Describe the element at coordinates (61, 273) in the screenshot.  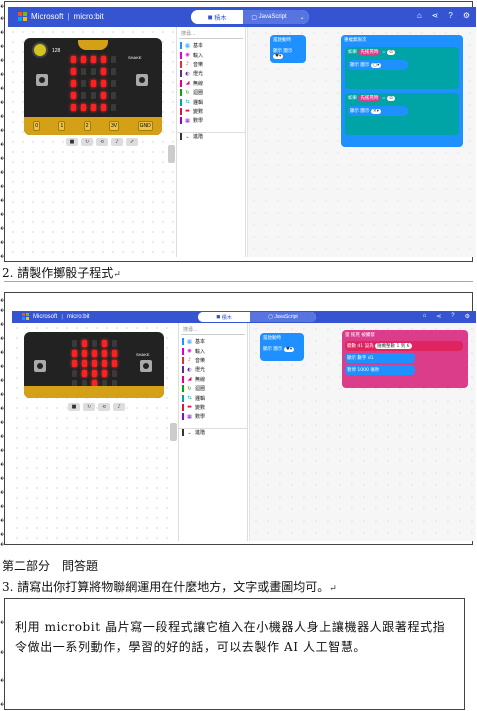
I see `question-2-heading: 2. 請製作擲骰子程式↵` at that location.